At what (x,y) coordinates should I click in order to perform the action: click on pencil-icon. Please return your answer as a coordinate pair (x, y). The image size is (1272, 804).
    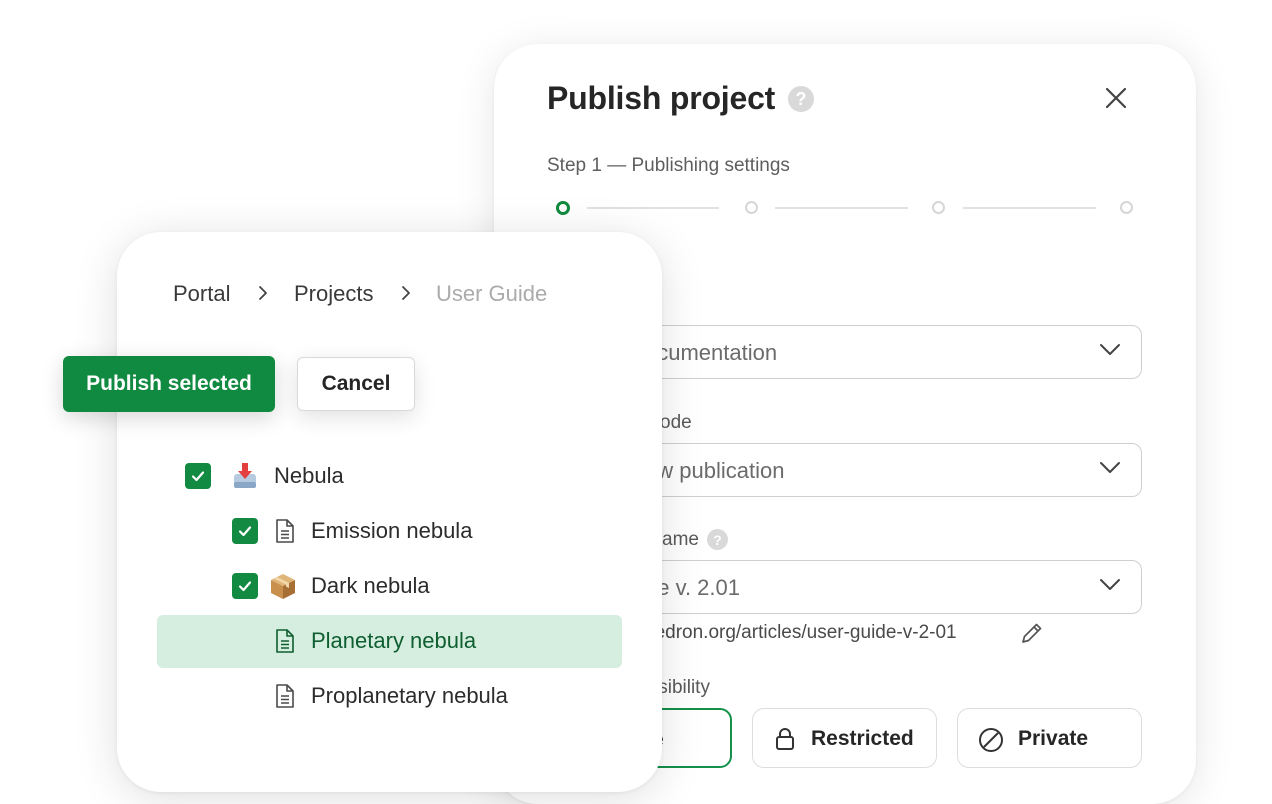
    Looking at the image, I should click on (1032, 633).